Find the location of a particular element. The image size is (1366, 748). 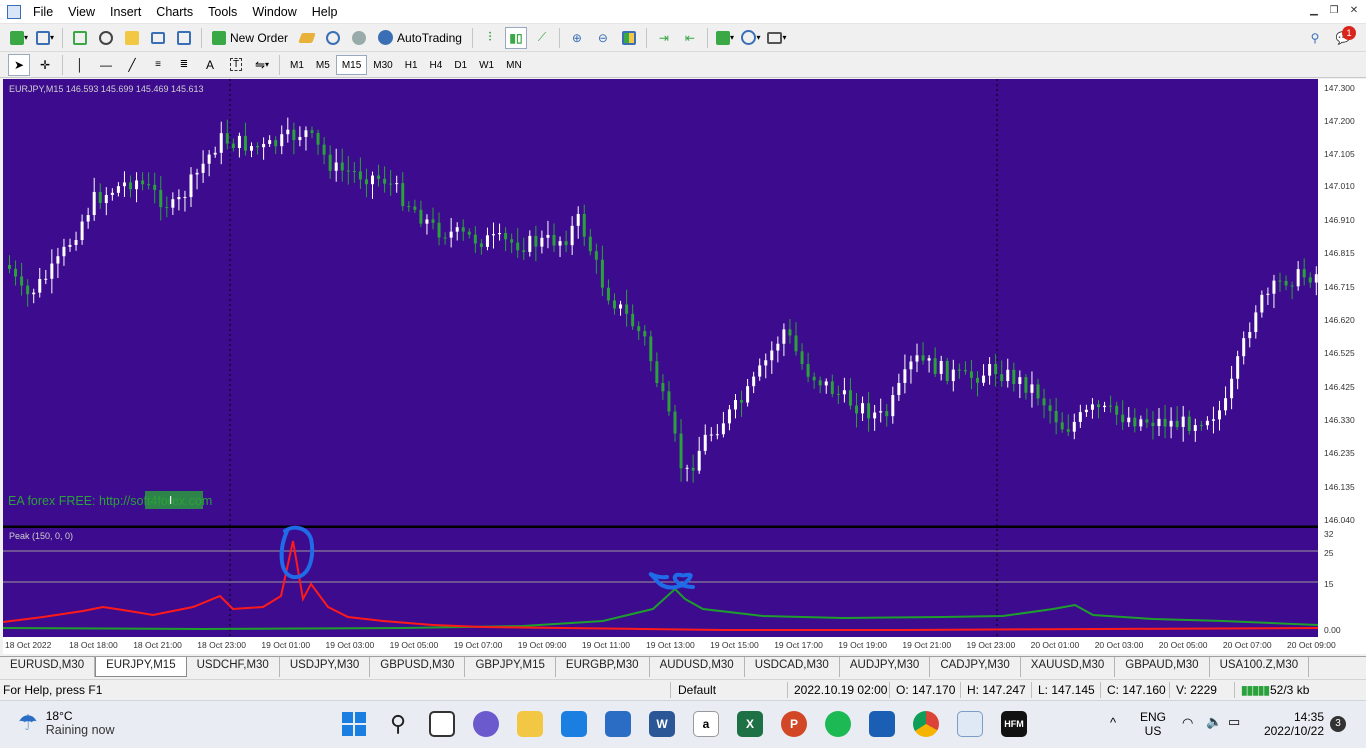

menu-file: File is located at coordinates (46, 12).